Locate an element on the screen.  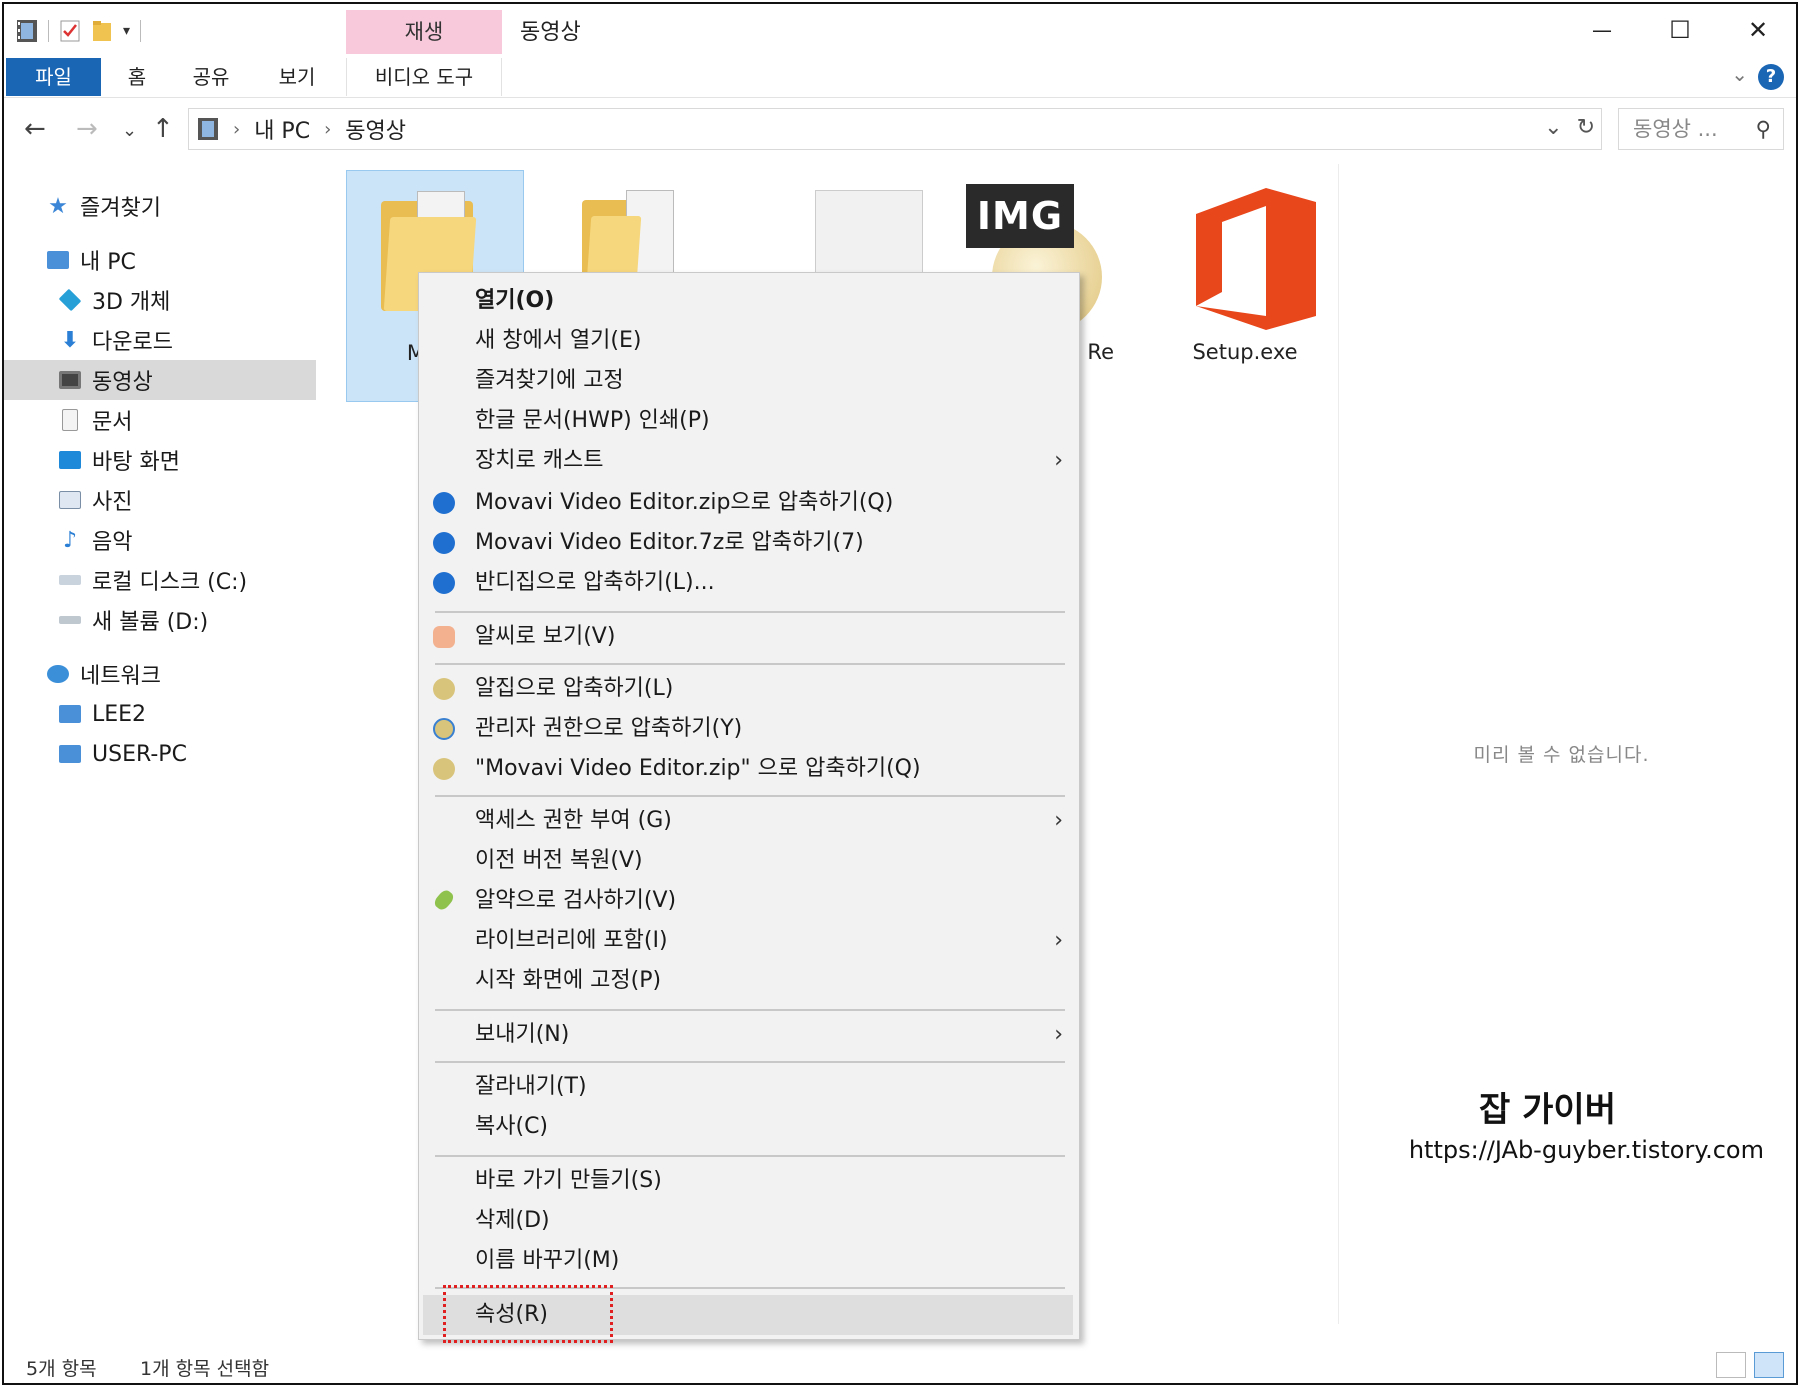
cube-icon is located at coordinates (70, 300).